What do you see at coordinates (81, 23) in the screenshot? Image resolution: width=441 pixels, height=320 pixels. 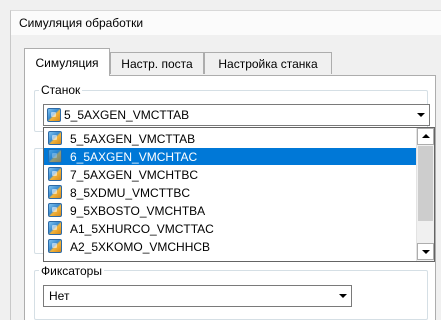 I see `window-title: Симуляция обработки` at bounding box center [81, 23].